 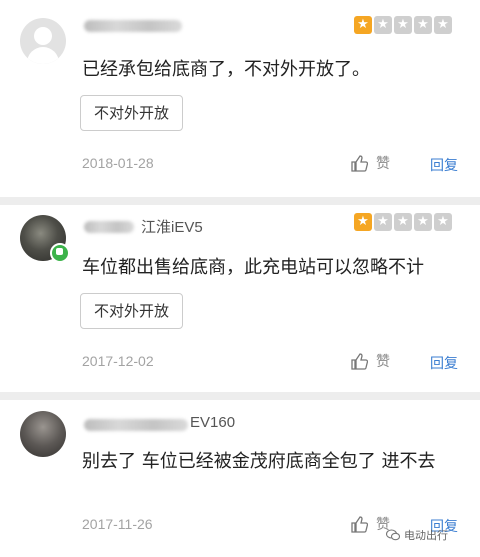 I want to click on review-text: 别去了 车位已经被金茂府底商全包了 进不去, so click(x=259, y=461).